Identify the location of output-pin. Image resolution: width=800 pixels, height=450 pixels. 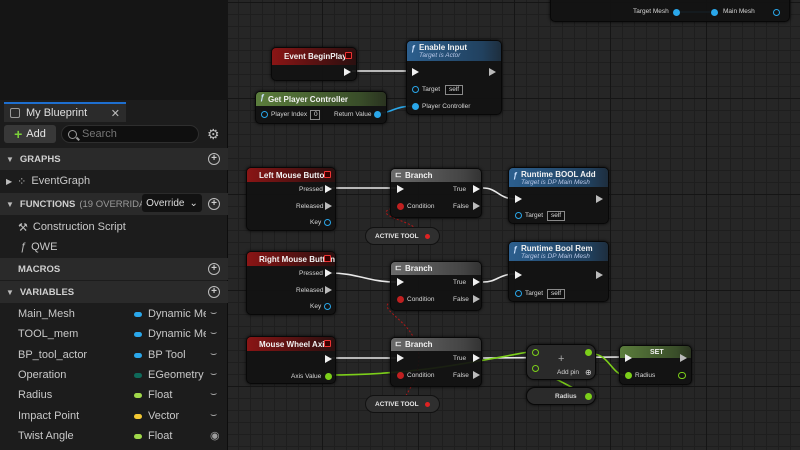
(776, 12).